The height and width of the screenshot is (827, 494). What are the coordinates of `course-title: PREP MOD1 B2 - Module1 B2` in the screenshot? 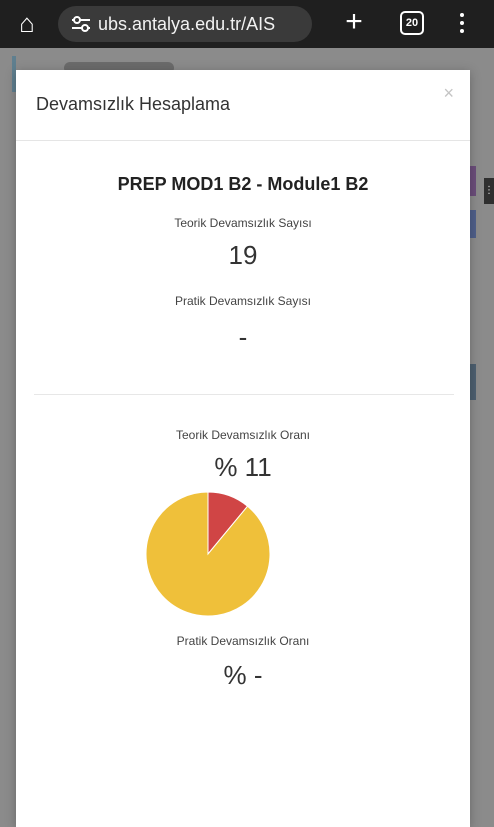 It's located at (243, 184).